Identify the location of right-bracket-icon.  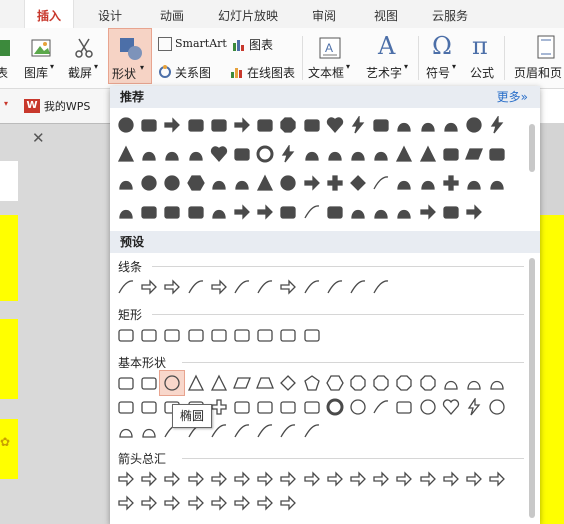
(265, 431).